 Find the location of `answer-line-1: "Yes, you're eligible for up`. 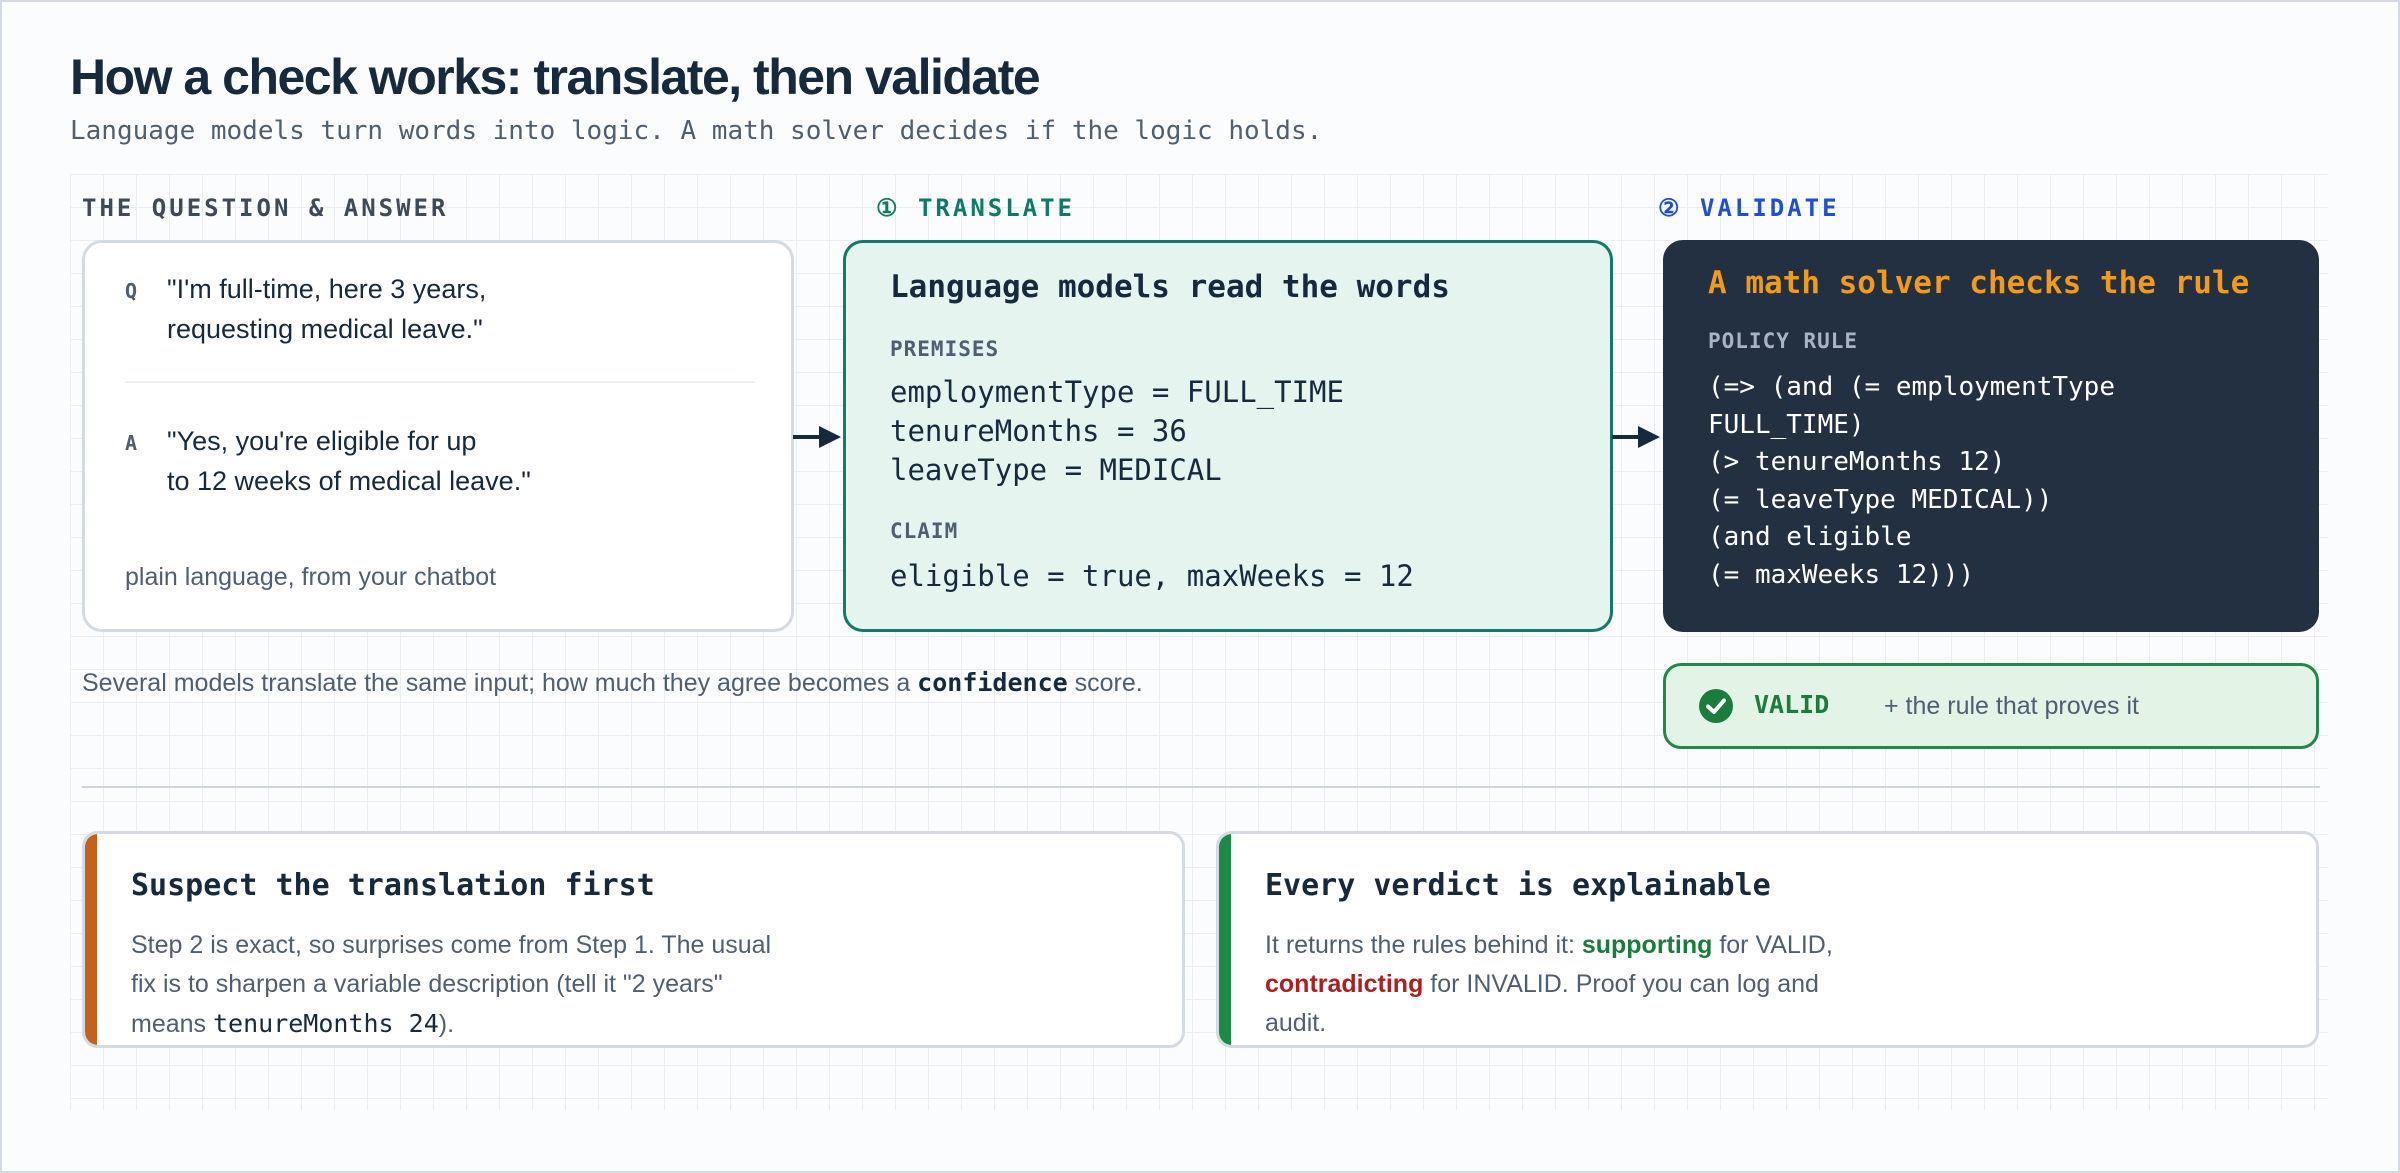

answer-line-1: "Yes, you're eligible for up is located at coordinates (322, 441).